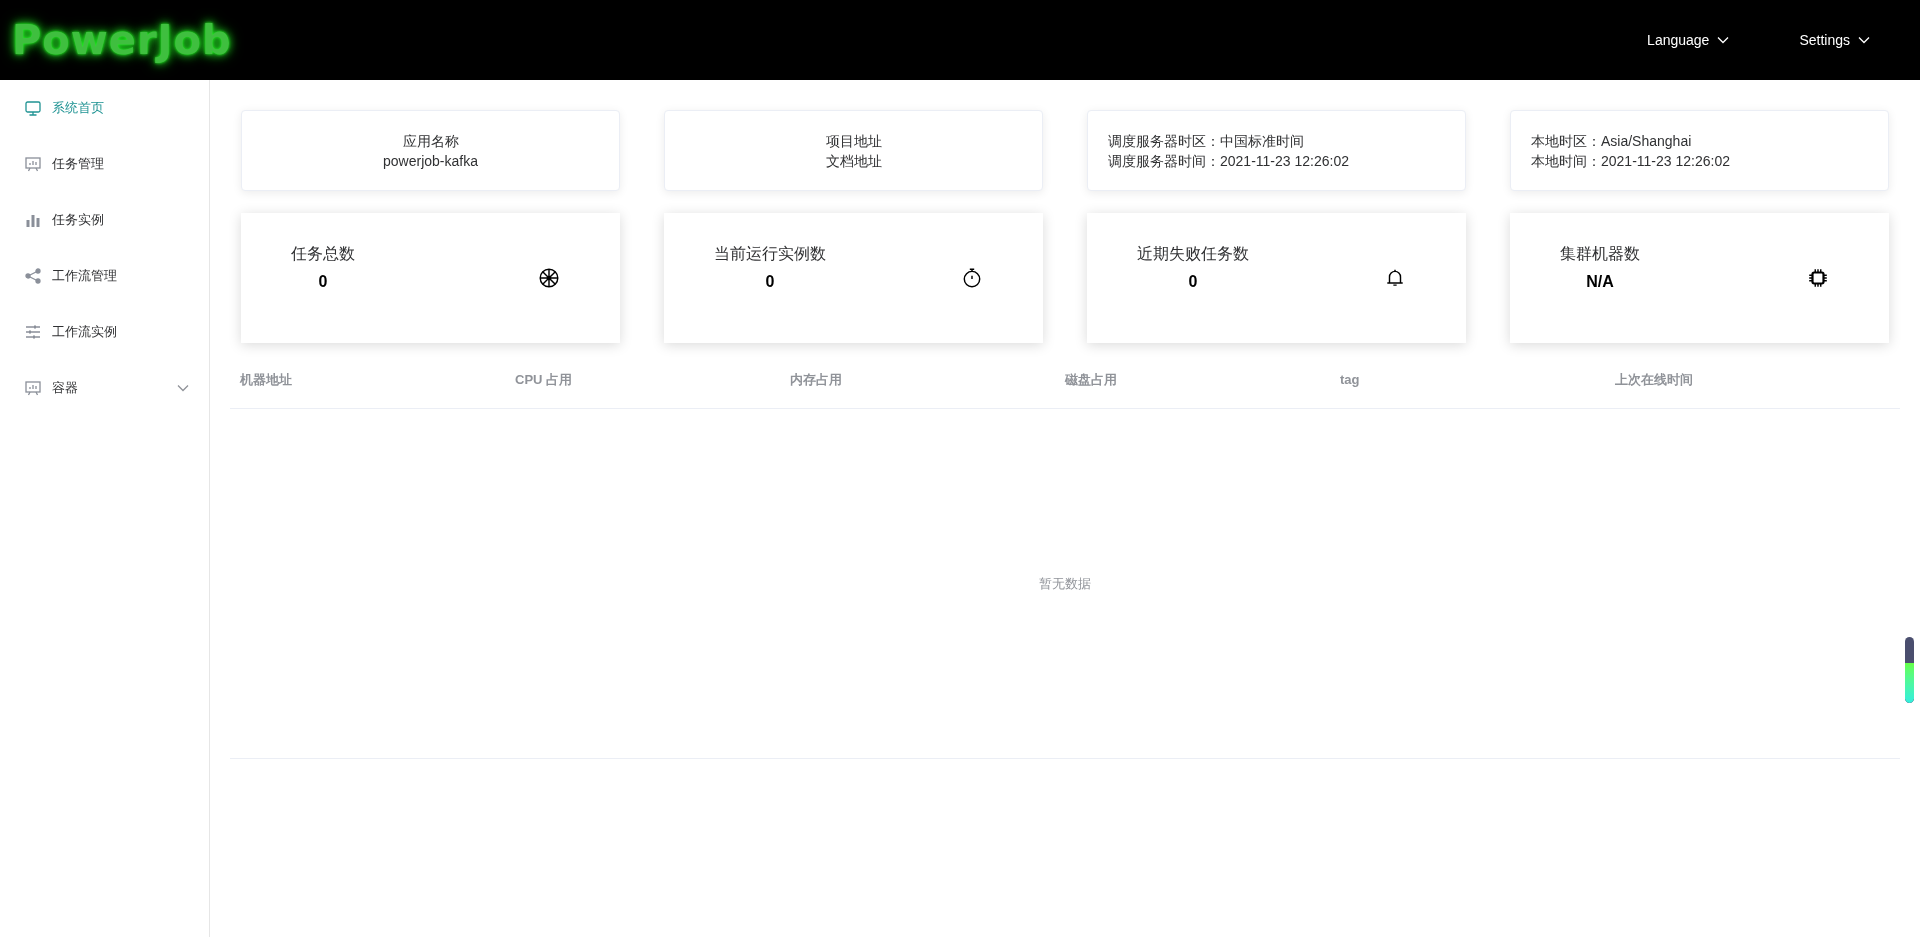  What do you see at coordinates (104, 220) in the screenshot?
I see `sidebar-item: 任务实例` at bounding box center [104, 220].